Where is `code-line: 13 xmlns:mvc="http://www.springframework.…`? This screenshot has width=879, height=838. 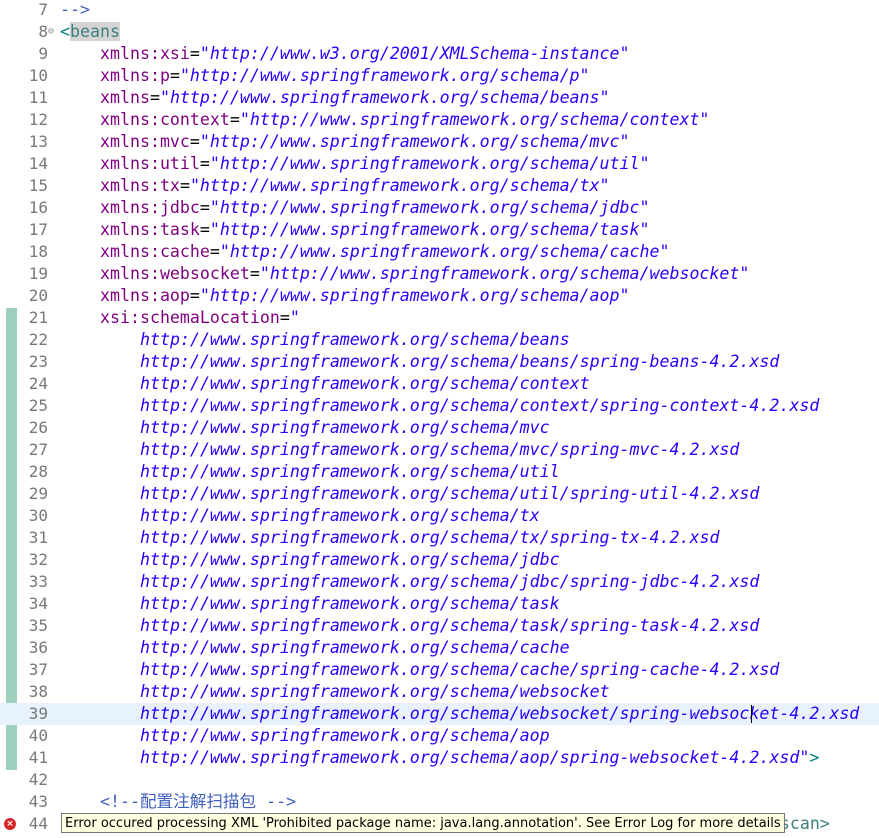
code-line: 13 xmlns:mvc="http://www.springframework.… is located at coordinates (439, 142).